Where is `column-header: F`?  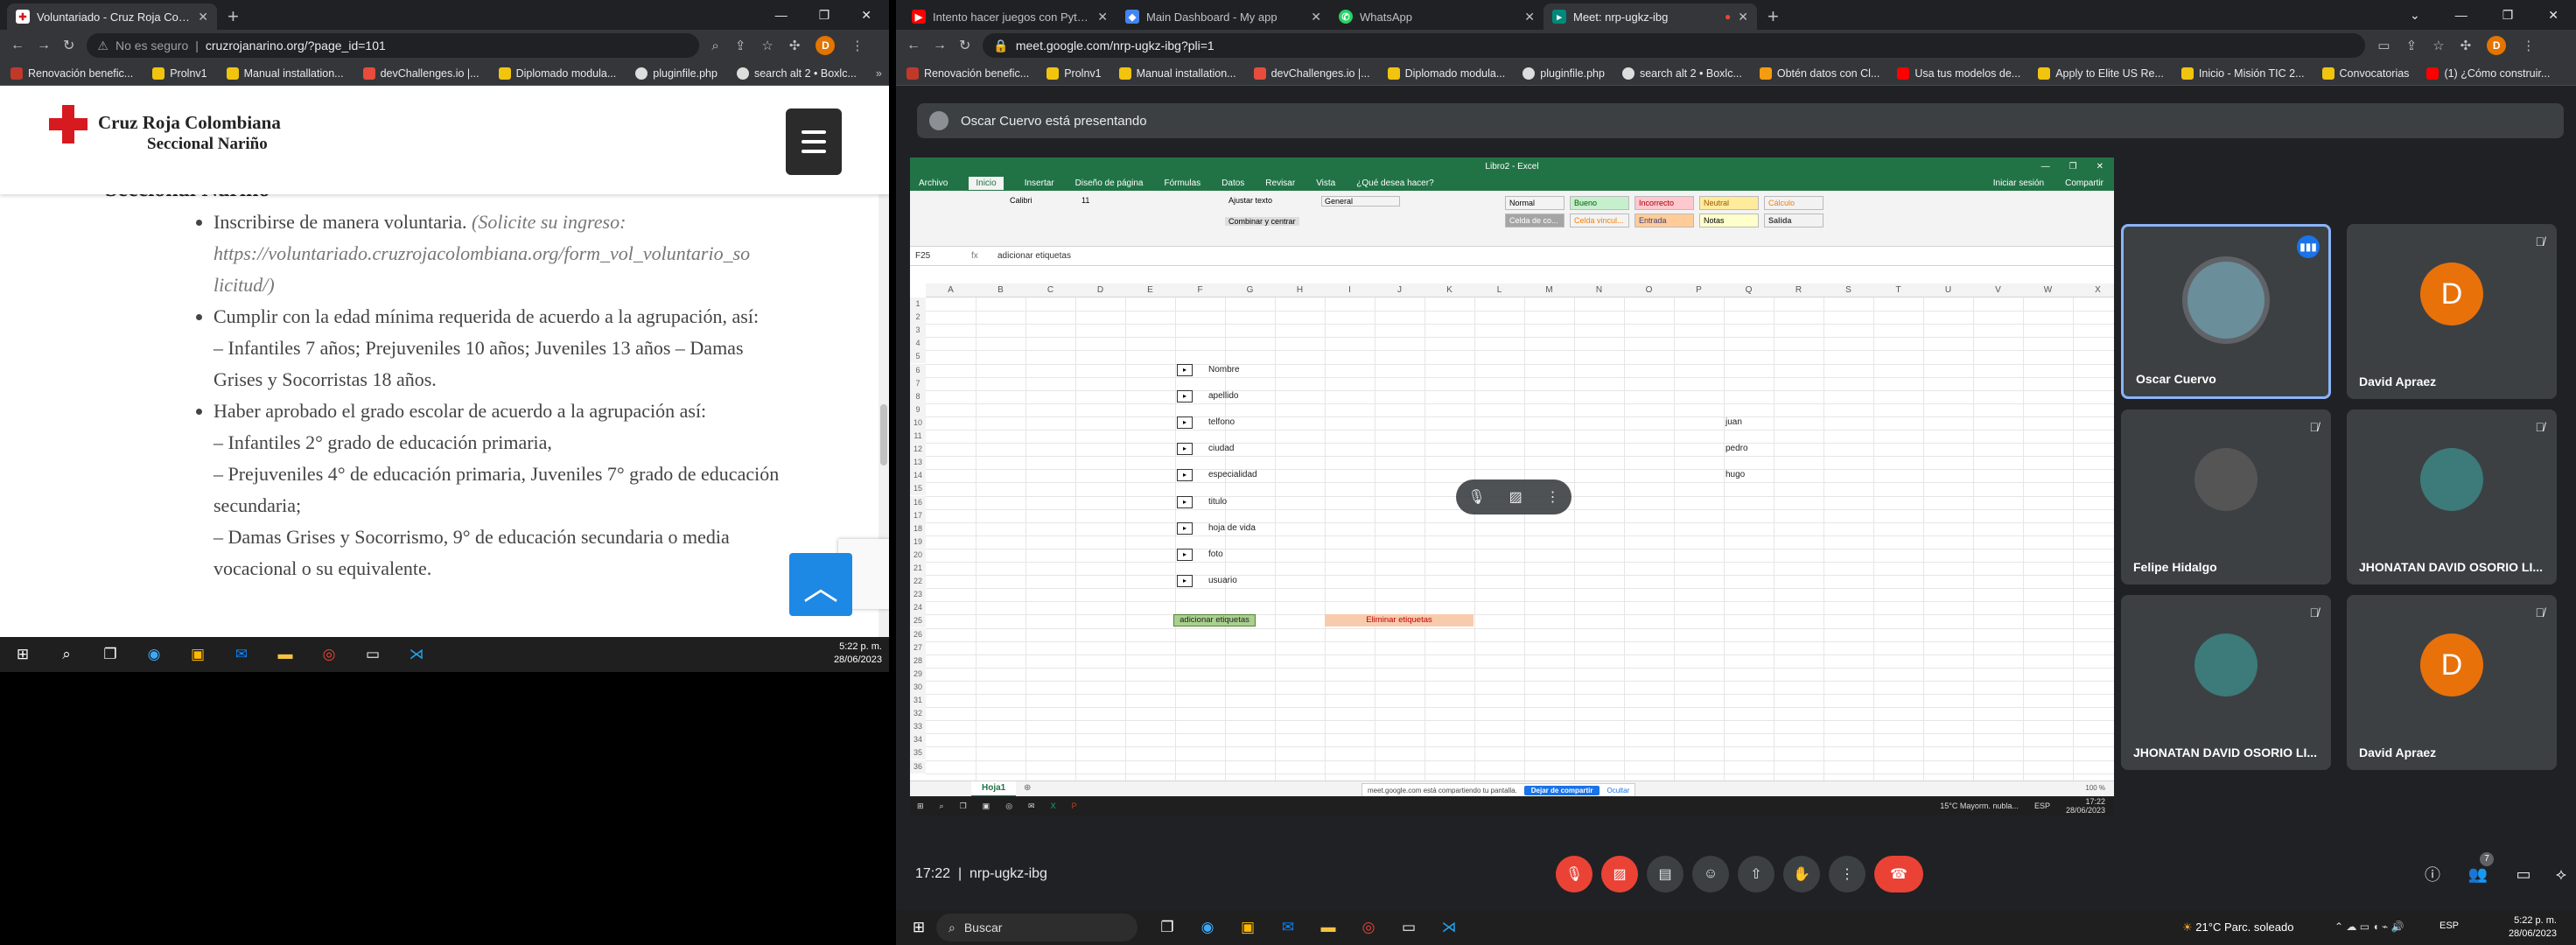
column-header: F is located at coordinates (1200, 291).